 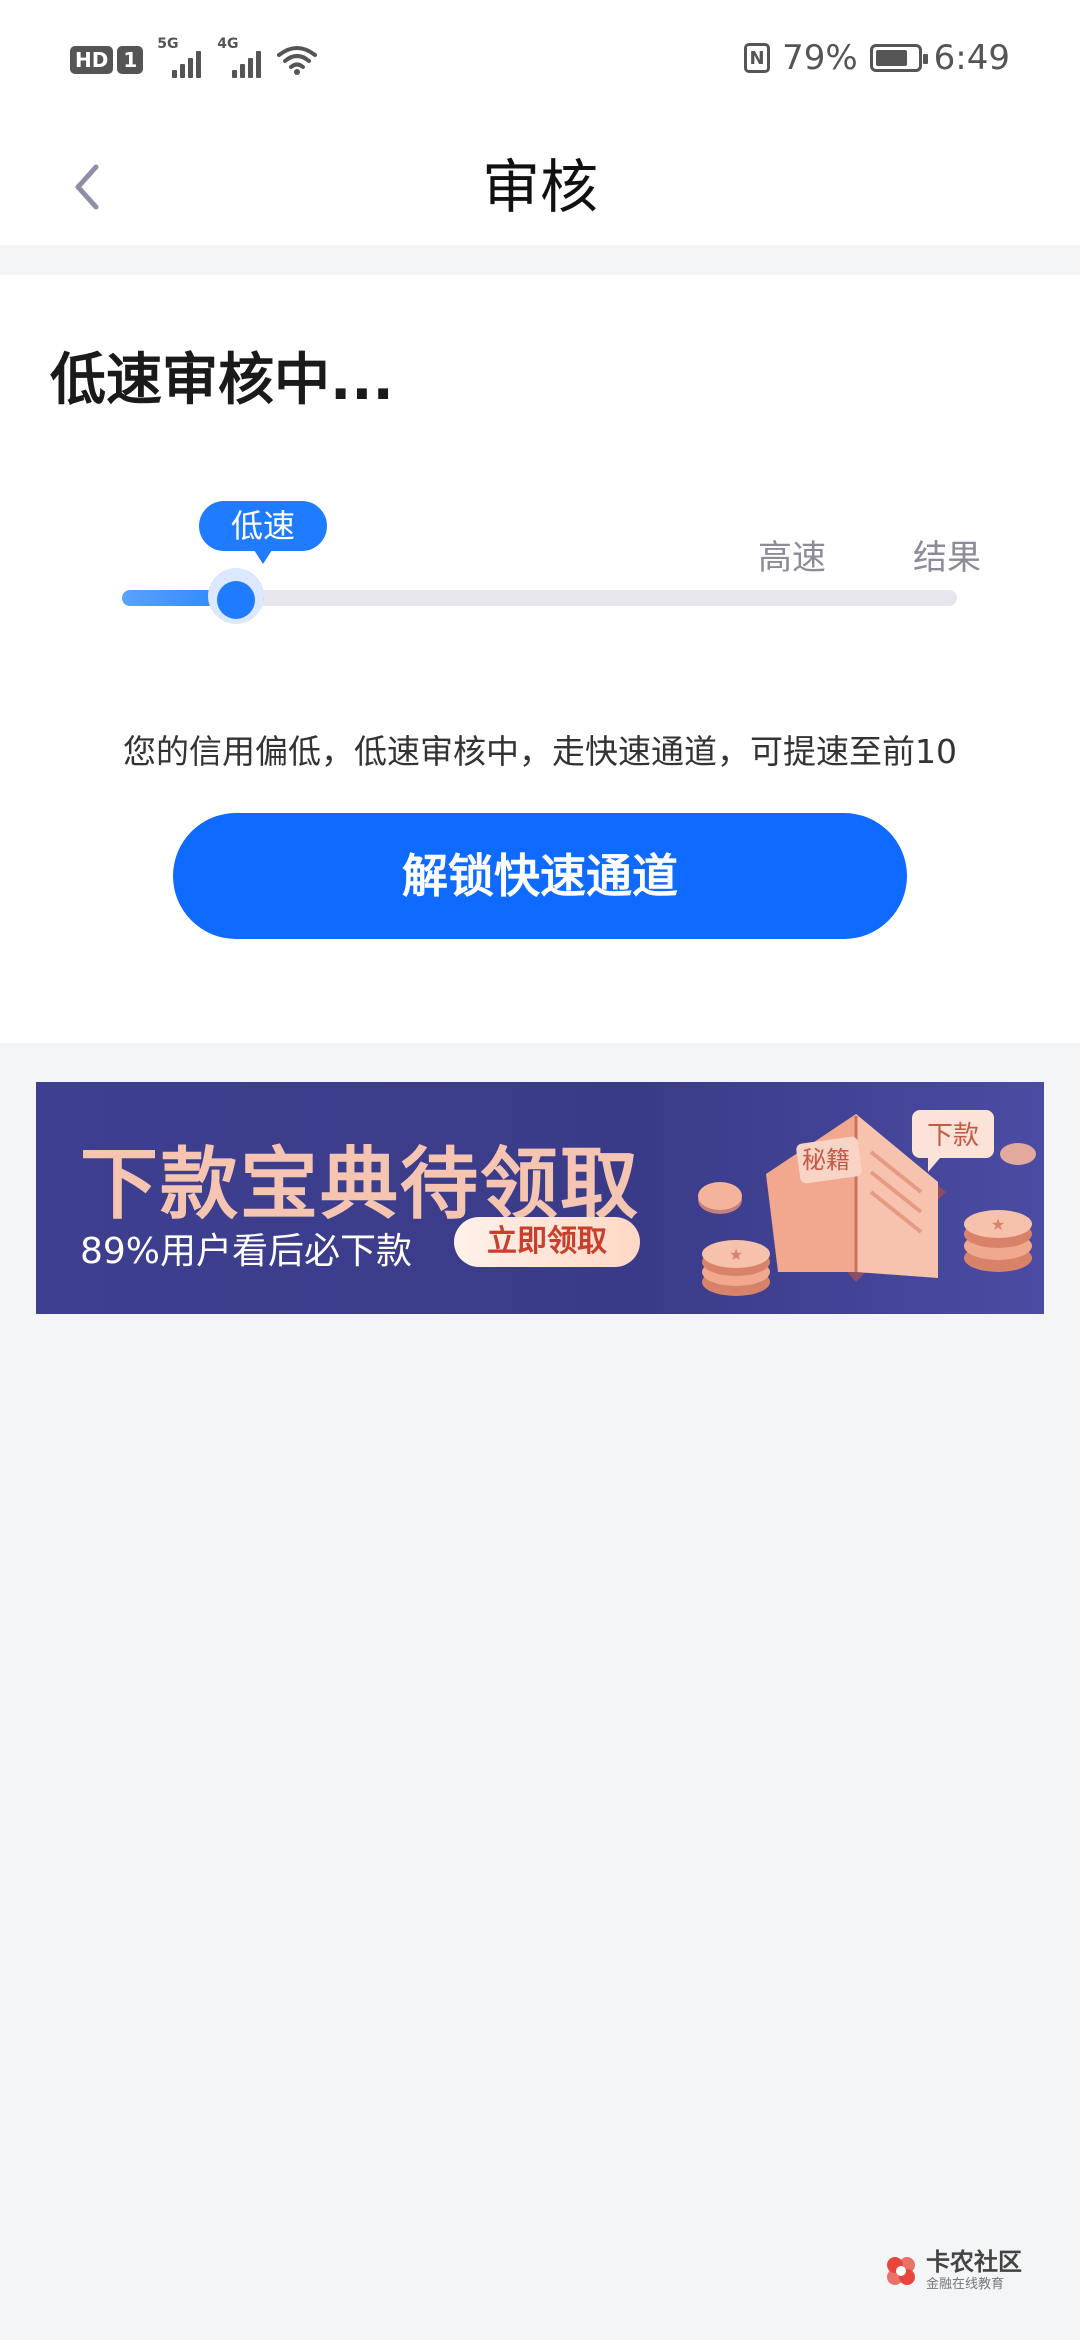 I want to click on banner-claim-button: 立即领取, so click(x=547, y=1242).